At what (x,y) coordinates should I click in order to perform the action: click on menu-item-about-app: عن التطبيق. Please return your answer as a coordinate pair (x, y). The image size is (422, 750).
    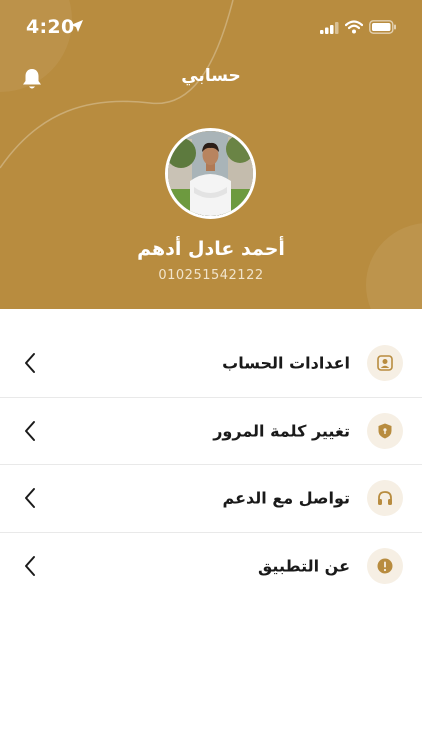
    Looking at the image, I should click on (211, 567).